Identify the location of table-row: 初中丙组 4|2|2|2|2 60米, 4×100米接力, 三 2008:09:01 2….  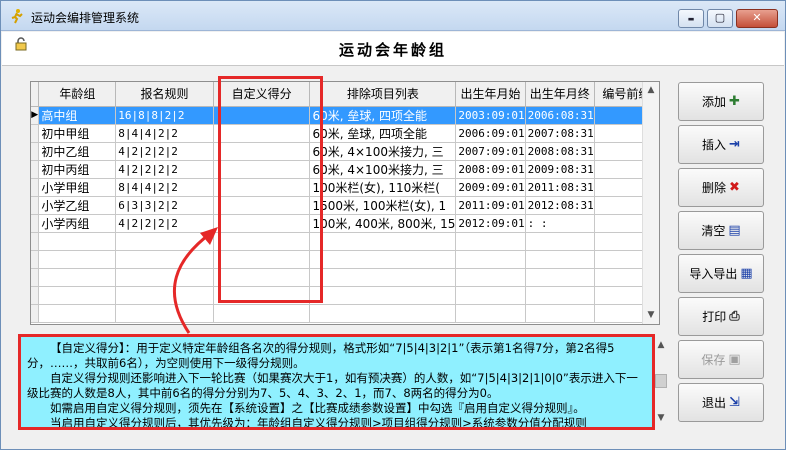
(345, 169).